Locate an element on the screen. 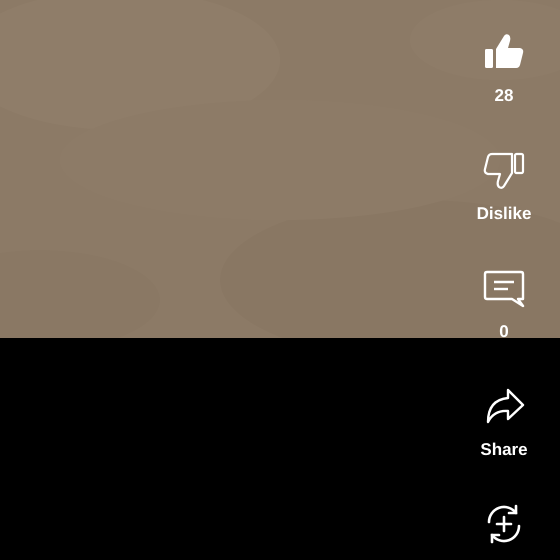 This screenshot has width=560, height=560. action-label: 0 is located at coordinates (504, 332).